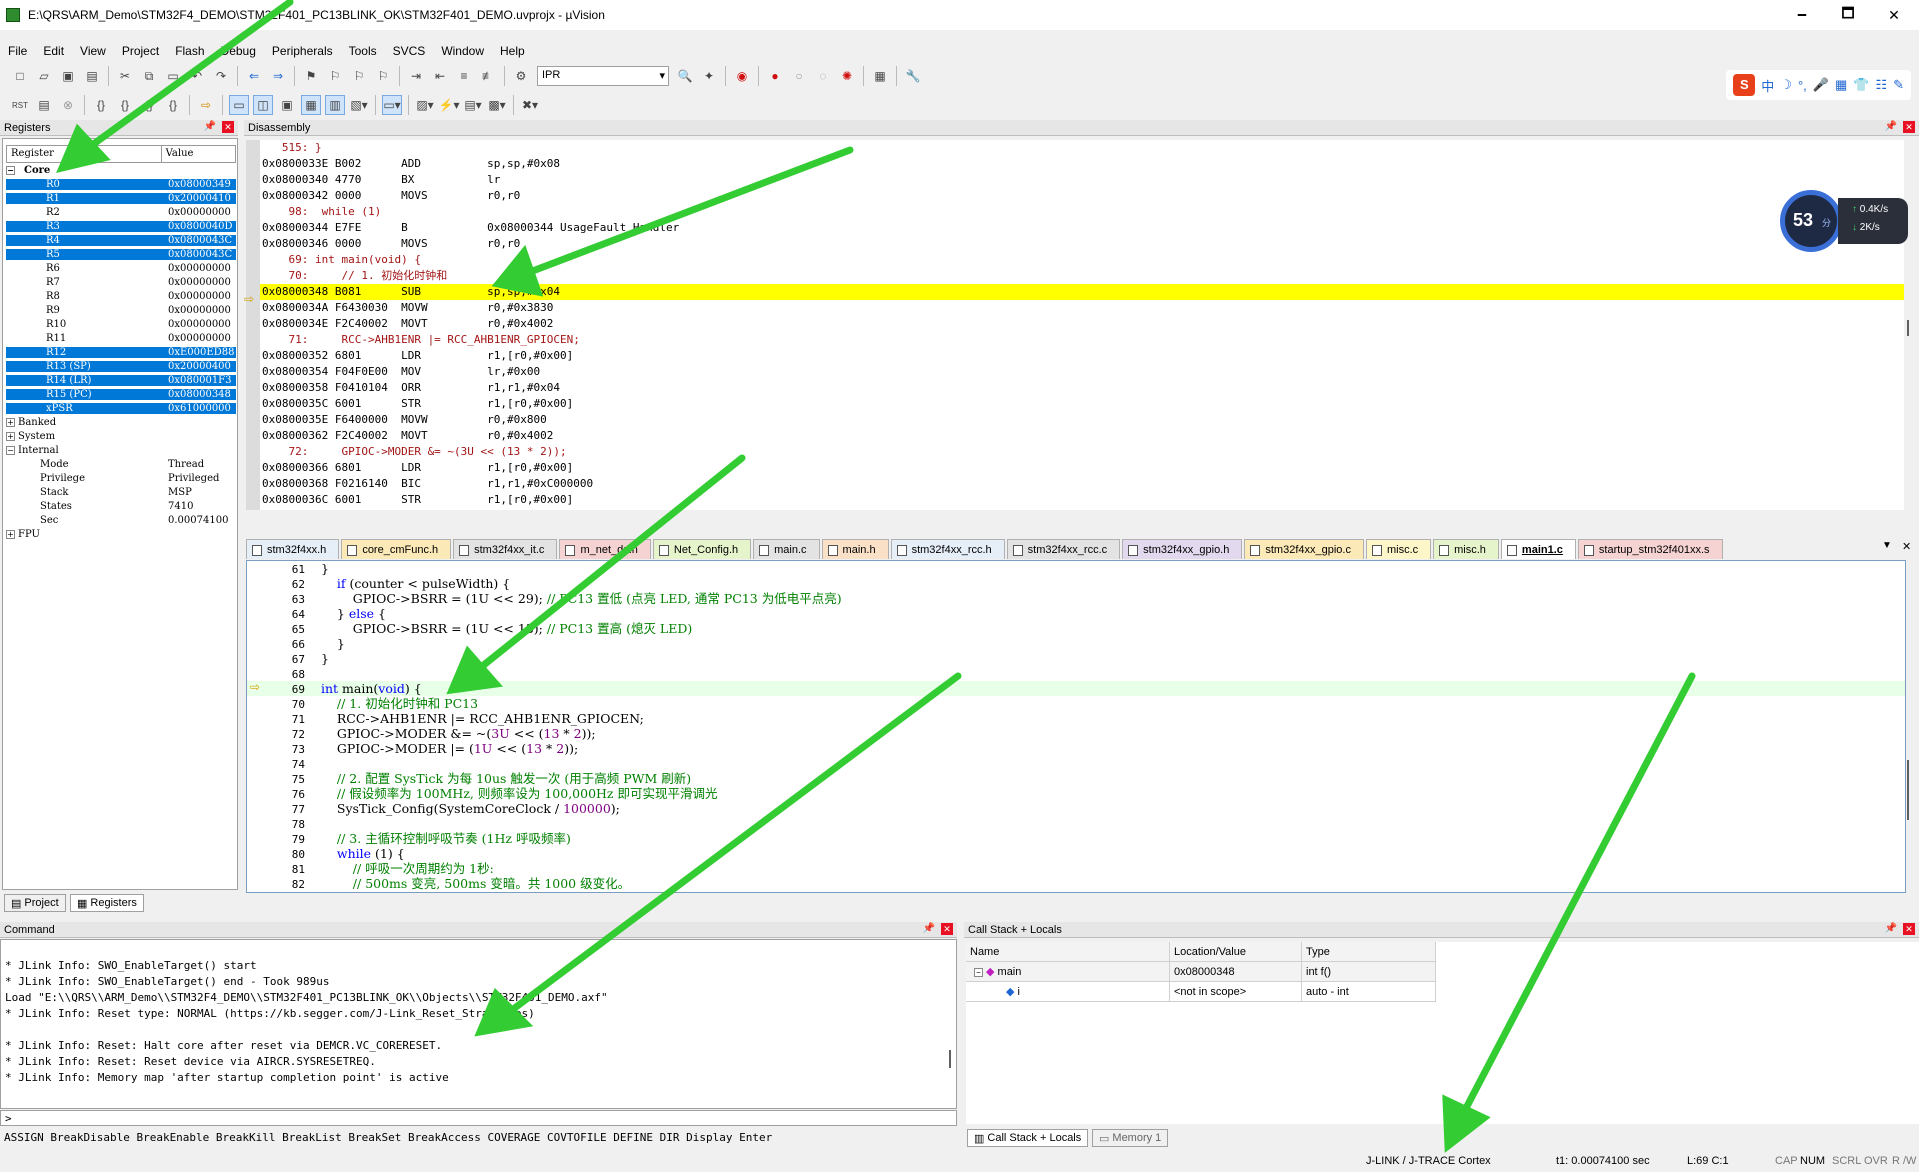 The height and width of the screenshot is (1172, 1919). Describe the element at coordinates (1075, 196) in the screenshot. I see `disassembly-line: 0x08000342 0000 MOVS r0,r0` at that location.